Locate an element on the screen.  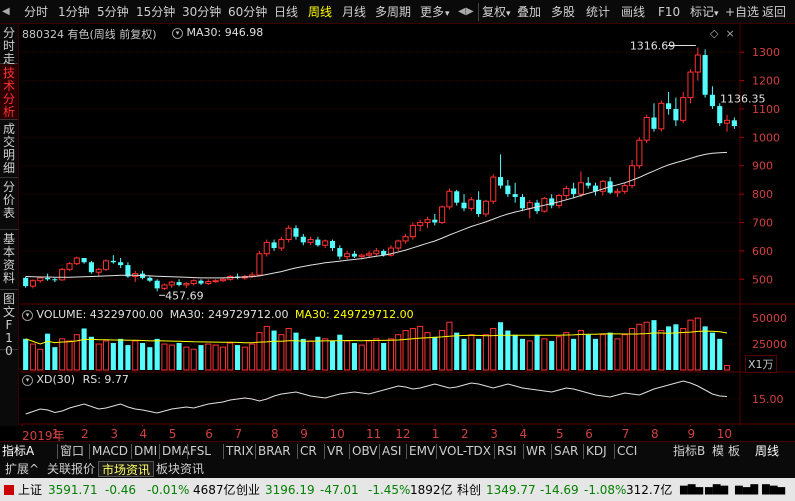
level-bars-icon: ▆▅▇ is located at coordinates (747, 489).